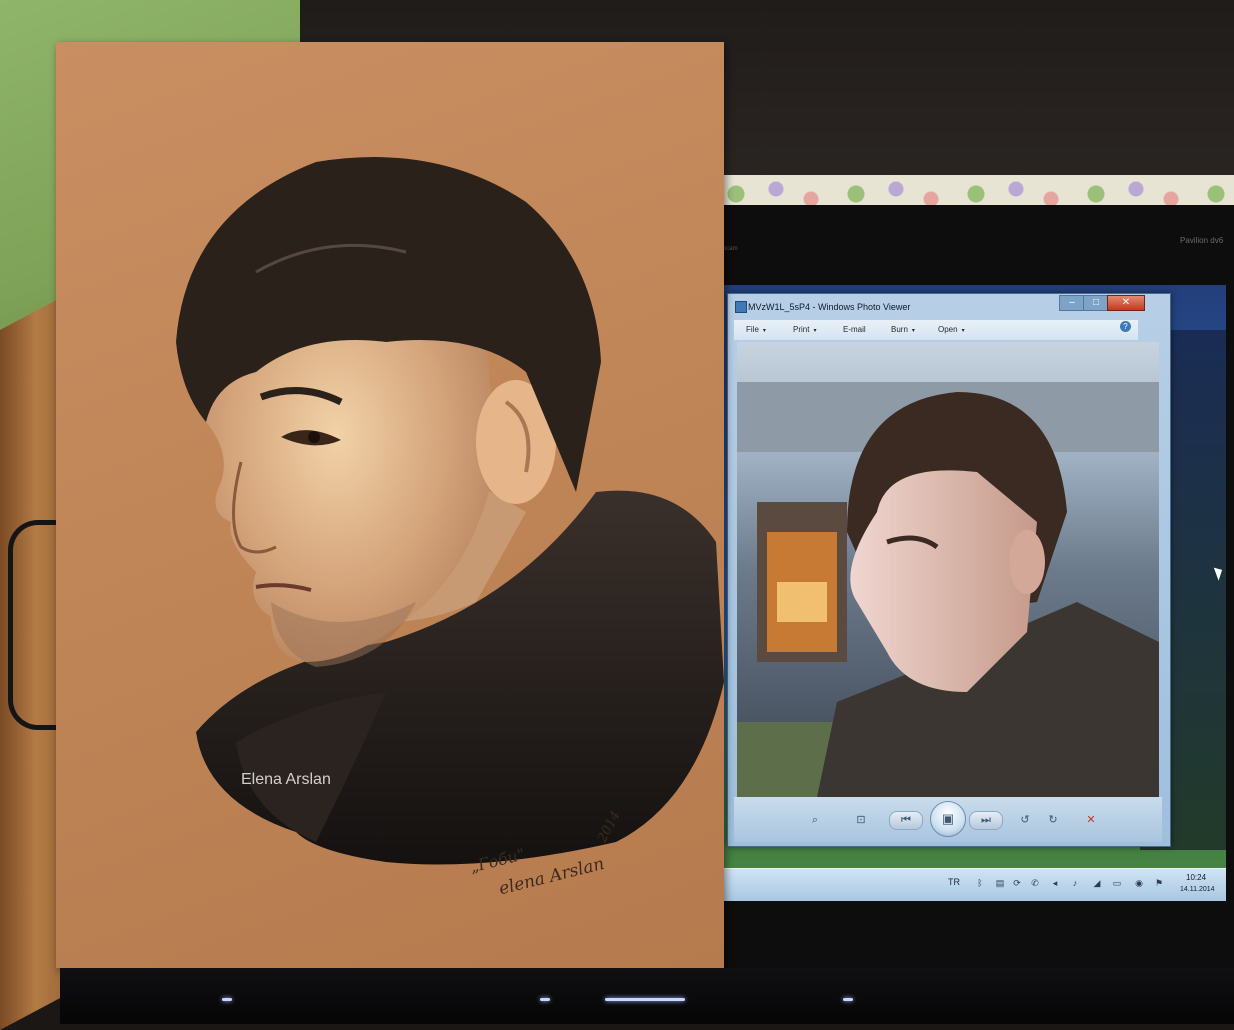  Describe the element at coordinates (1139, 883) in the screenshot. I see `antivirus-icon: ◉` at that location.